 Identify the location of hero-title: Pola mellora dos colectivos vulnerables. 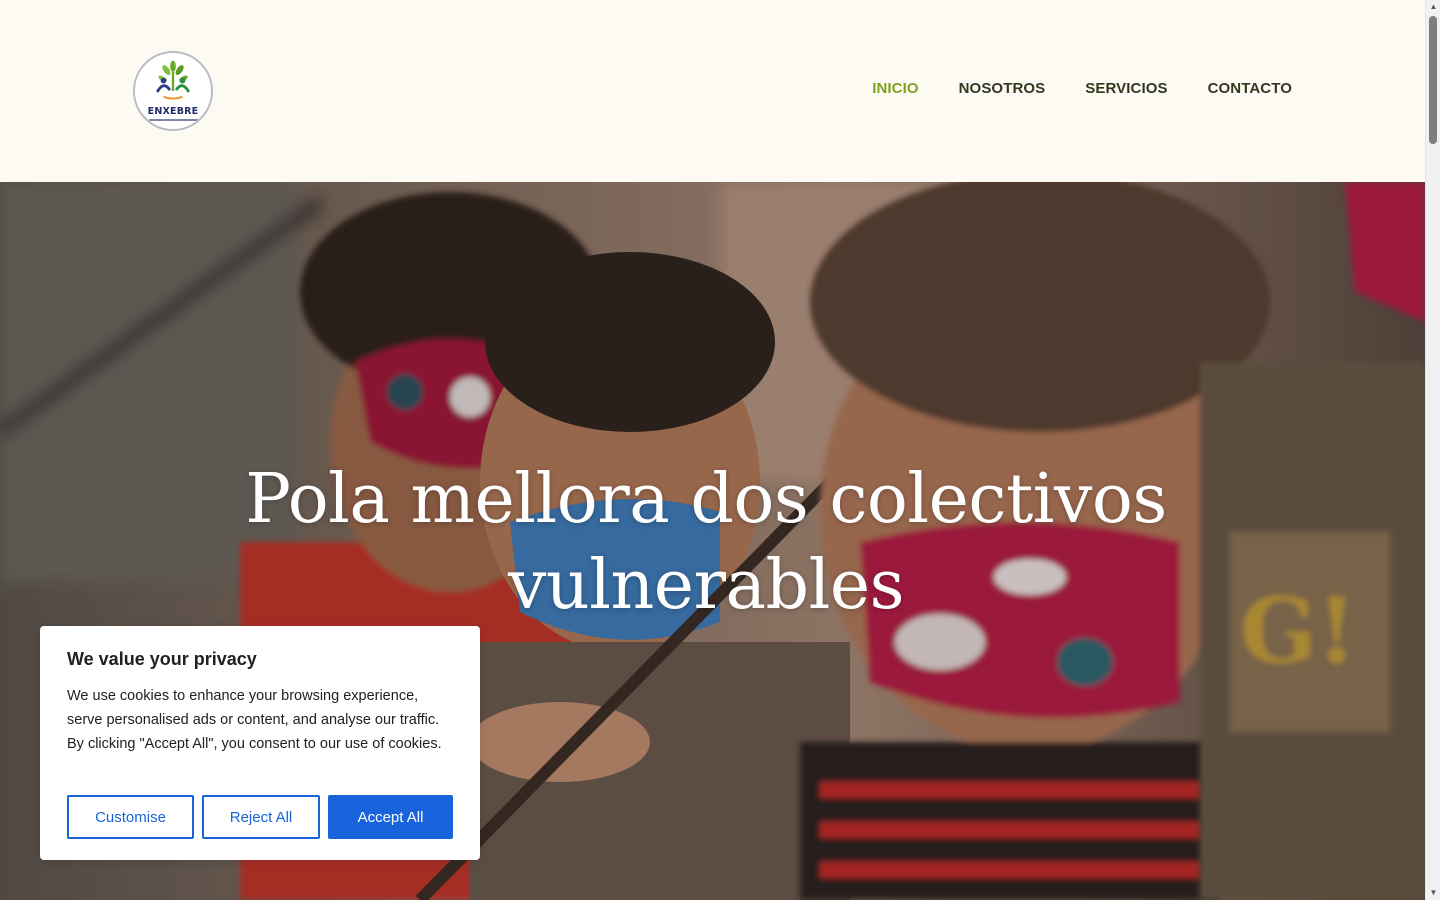
(706, 543).